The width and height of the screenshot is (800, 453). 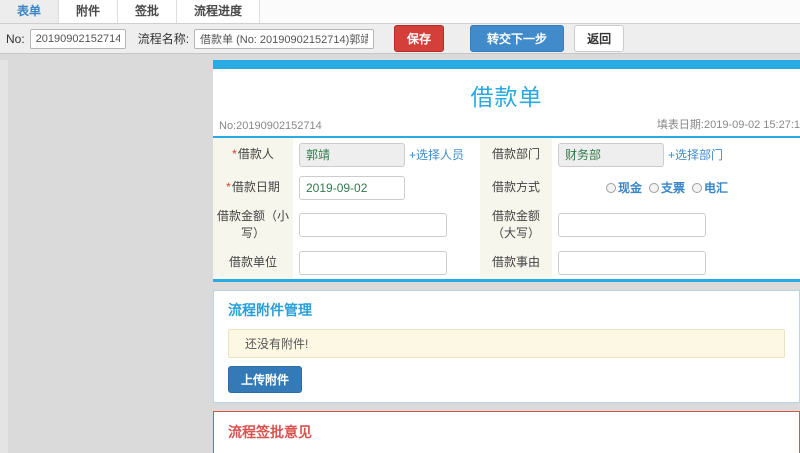 What do you see at coordinates (599, 38) in the screenshot?
I see `back-button: 返回` at bounding box center [599, 38].